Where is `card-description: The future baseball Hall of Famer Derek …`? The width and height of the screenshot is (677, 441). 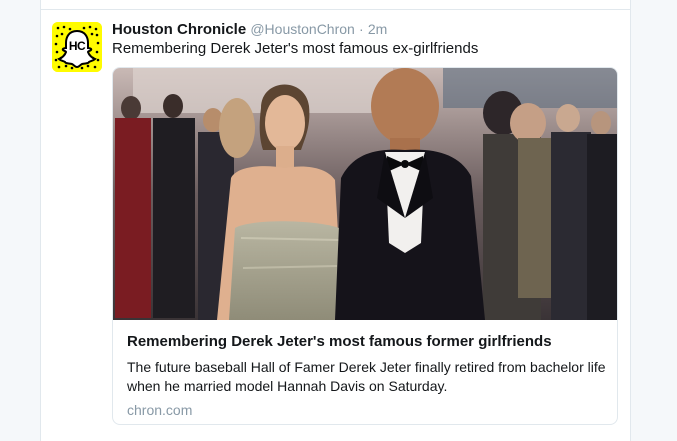 card-description: The future baseball Hall of Famer Derek … is located at coordinates (366, 376).